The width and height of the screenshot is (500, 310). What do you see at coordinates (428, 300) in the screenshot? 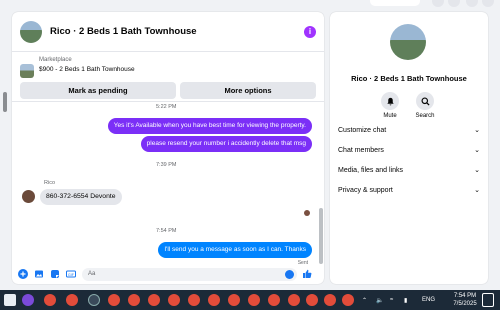
I see `language-indicator: ENG` at bounding box center [428, 300].